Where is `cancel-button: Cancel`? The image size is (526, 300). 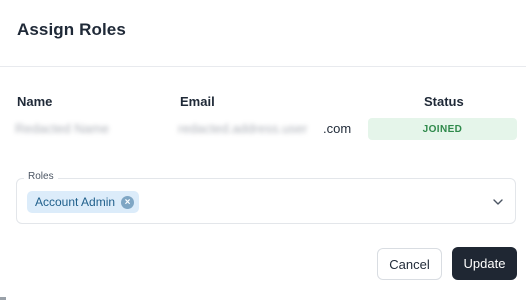 cancel-button: Cancel is located at coordinates (409, 264).